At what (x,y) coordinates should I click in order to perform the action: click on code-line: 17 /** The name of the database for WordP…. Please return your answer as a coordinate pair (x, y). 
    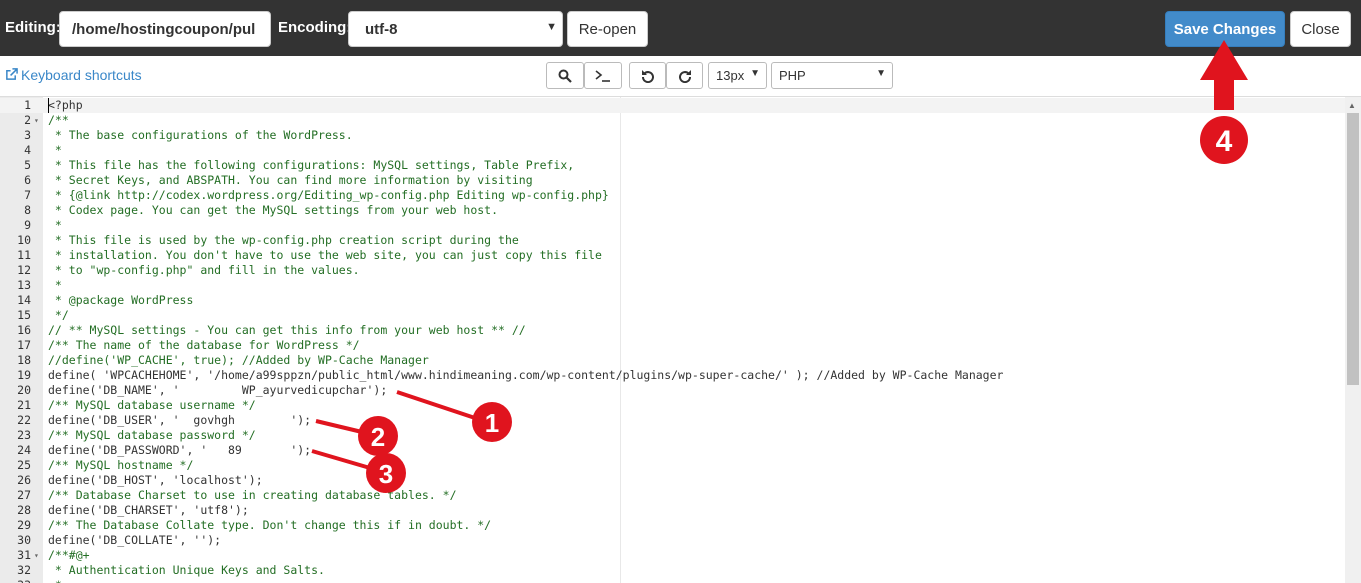
    Looking at the image, I should click on (672, 345).